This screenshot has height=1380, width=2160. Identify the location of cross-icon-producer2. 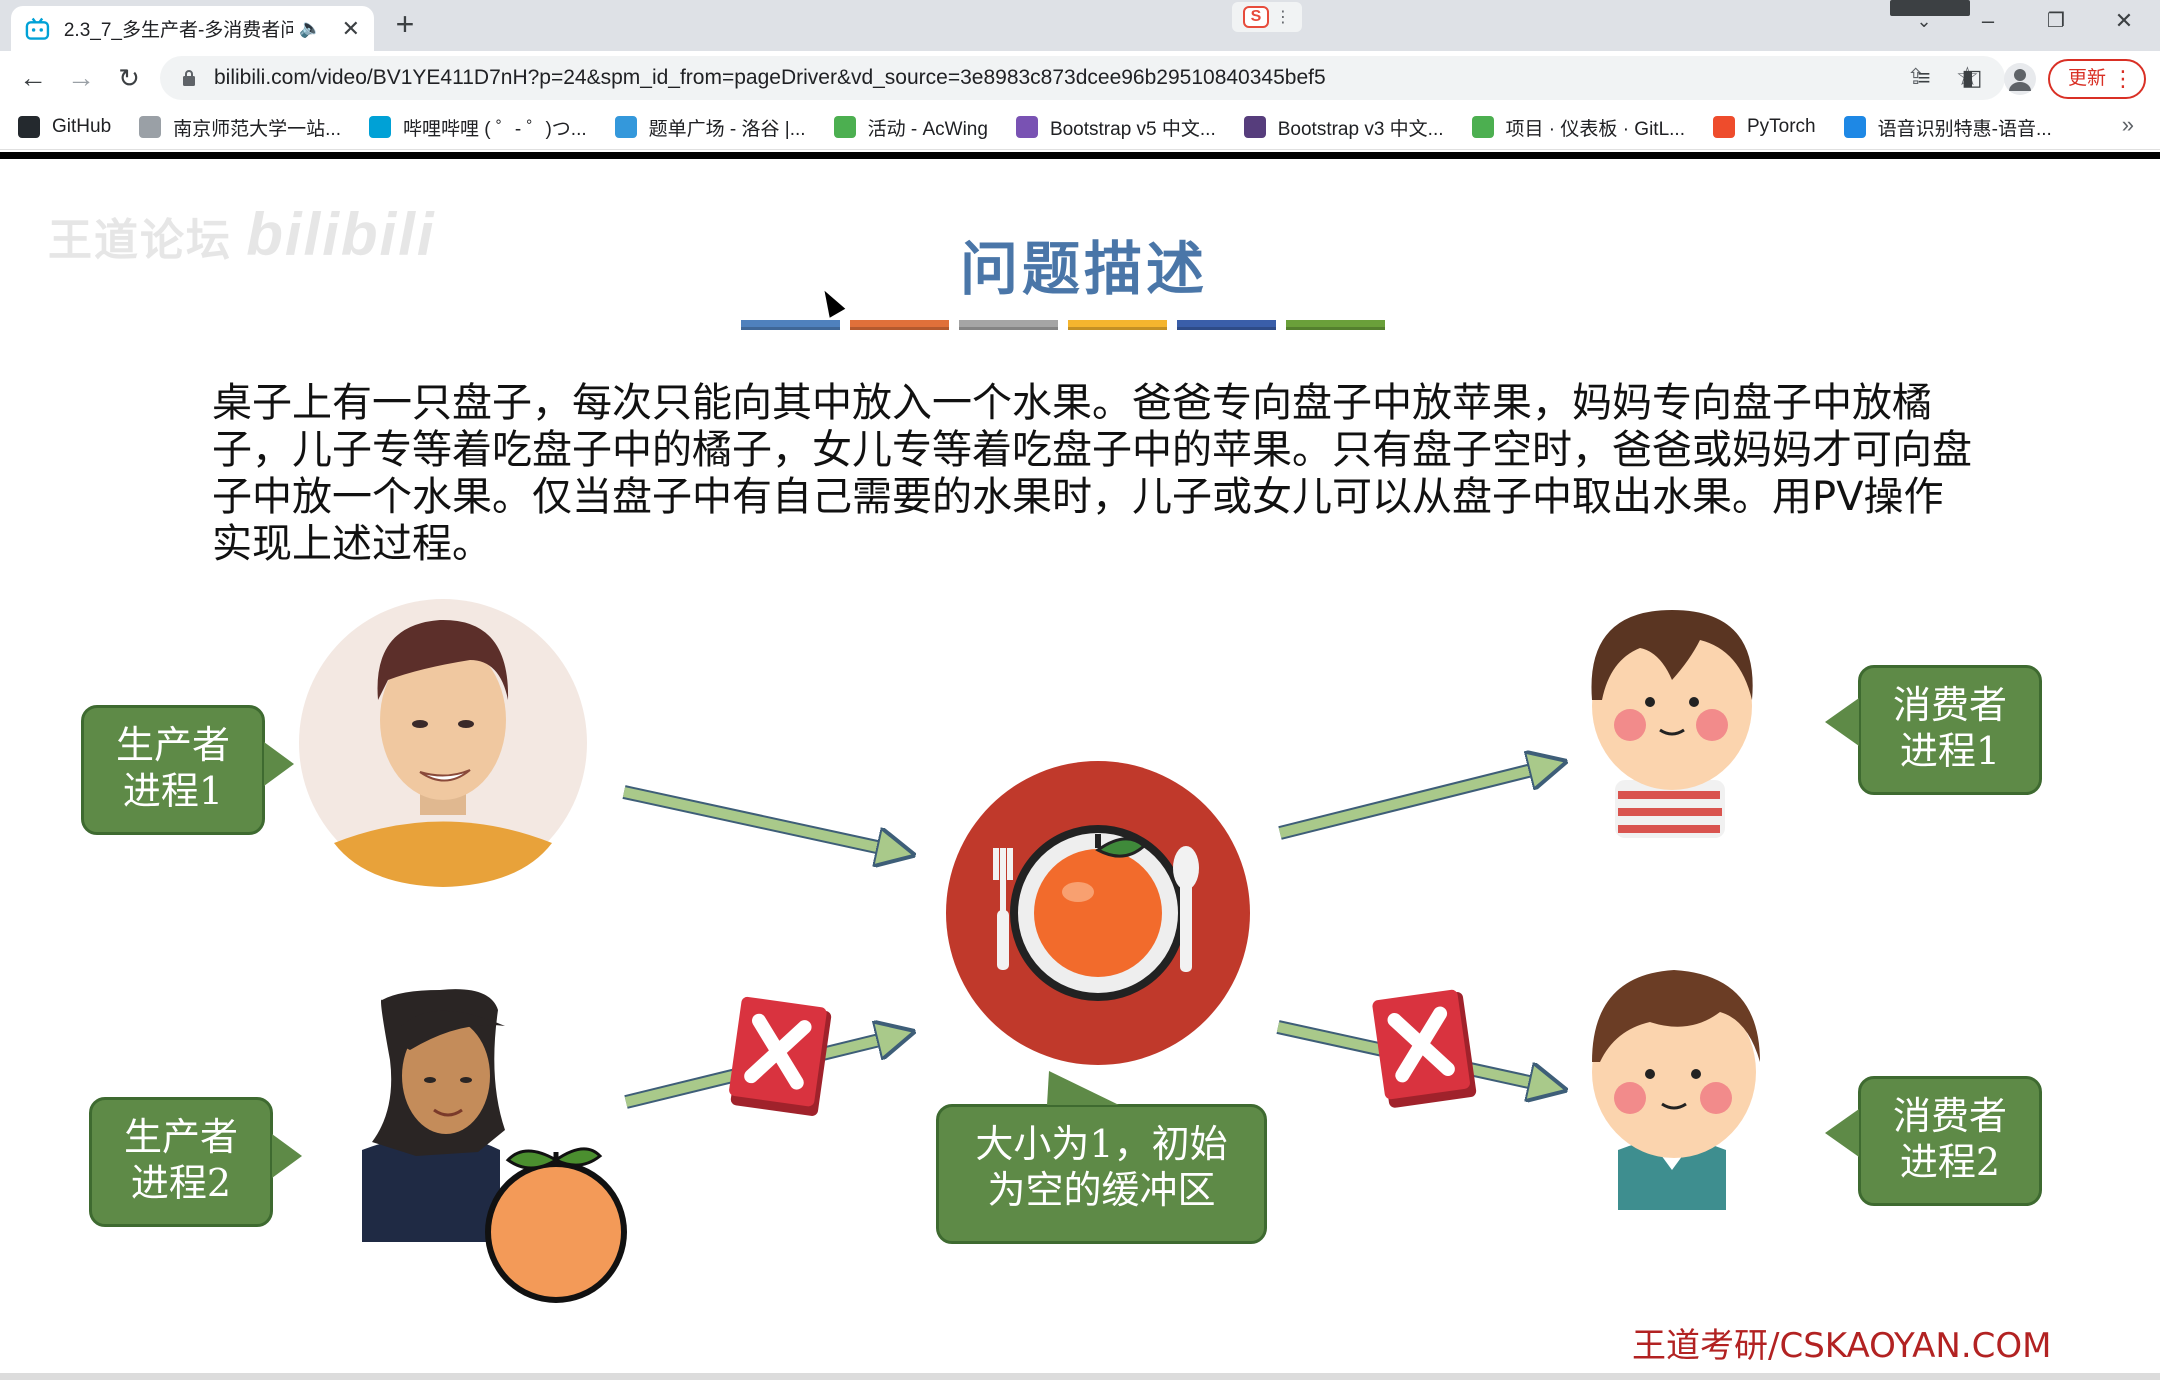
(780, 1056).